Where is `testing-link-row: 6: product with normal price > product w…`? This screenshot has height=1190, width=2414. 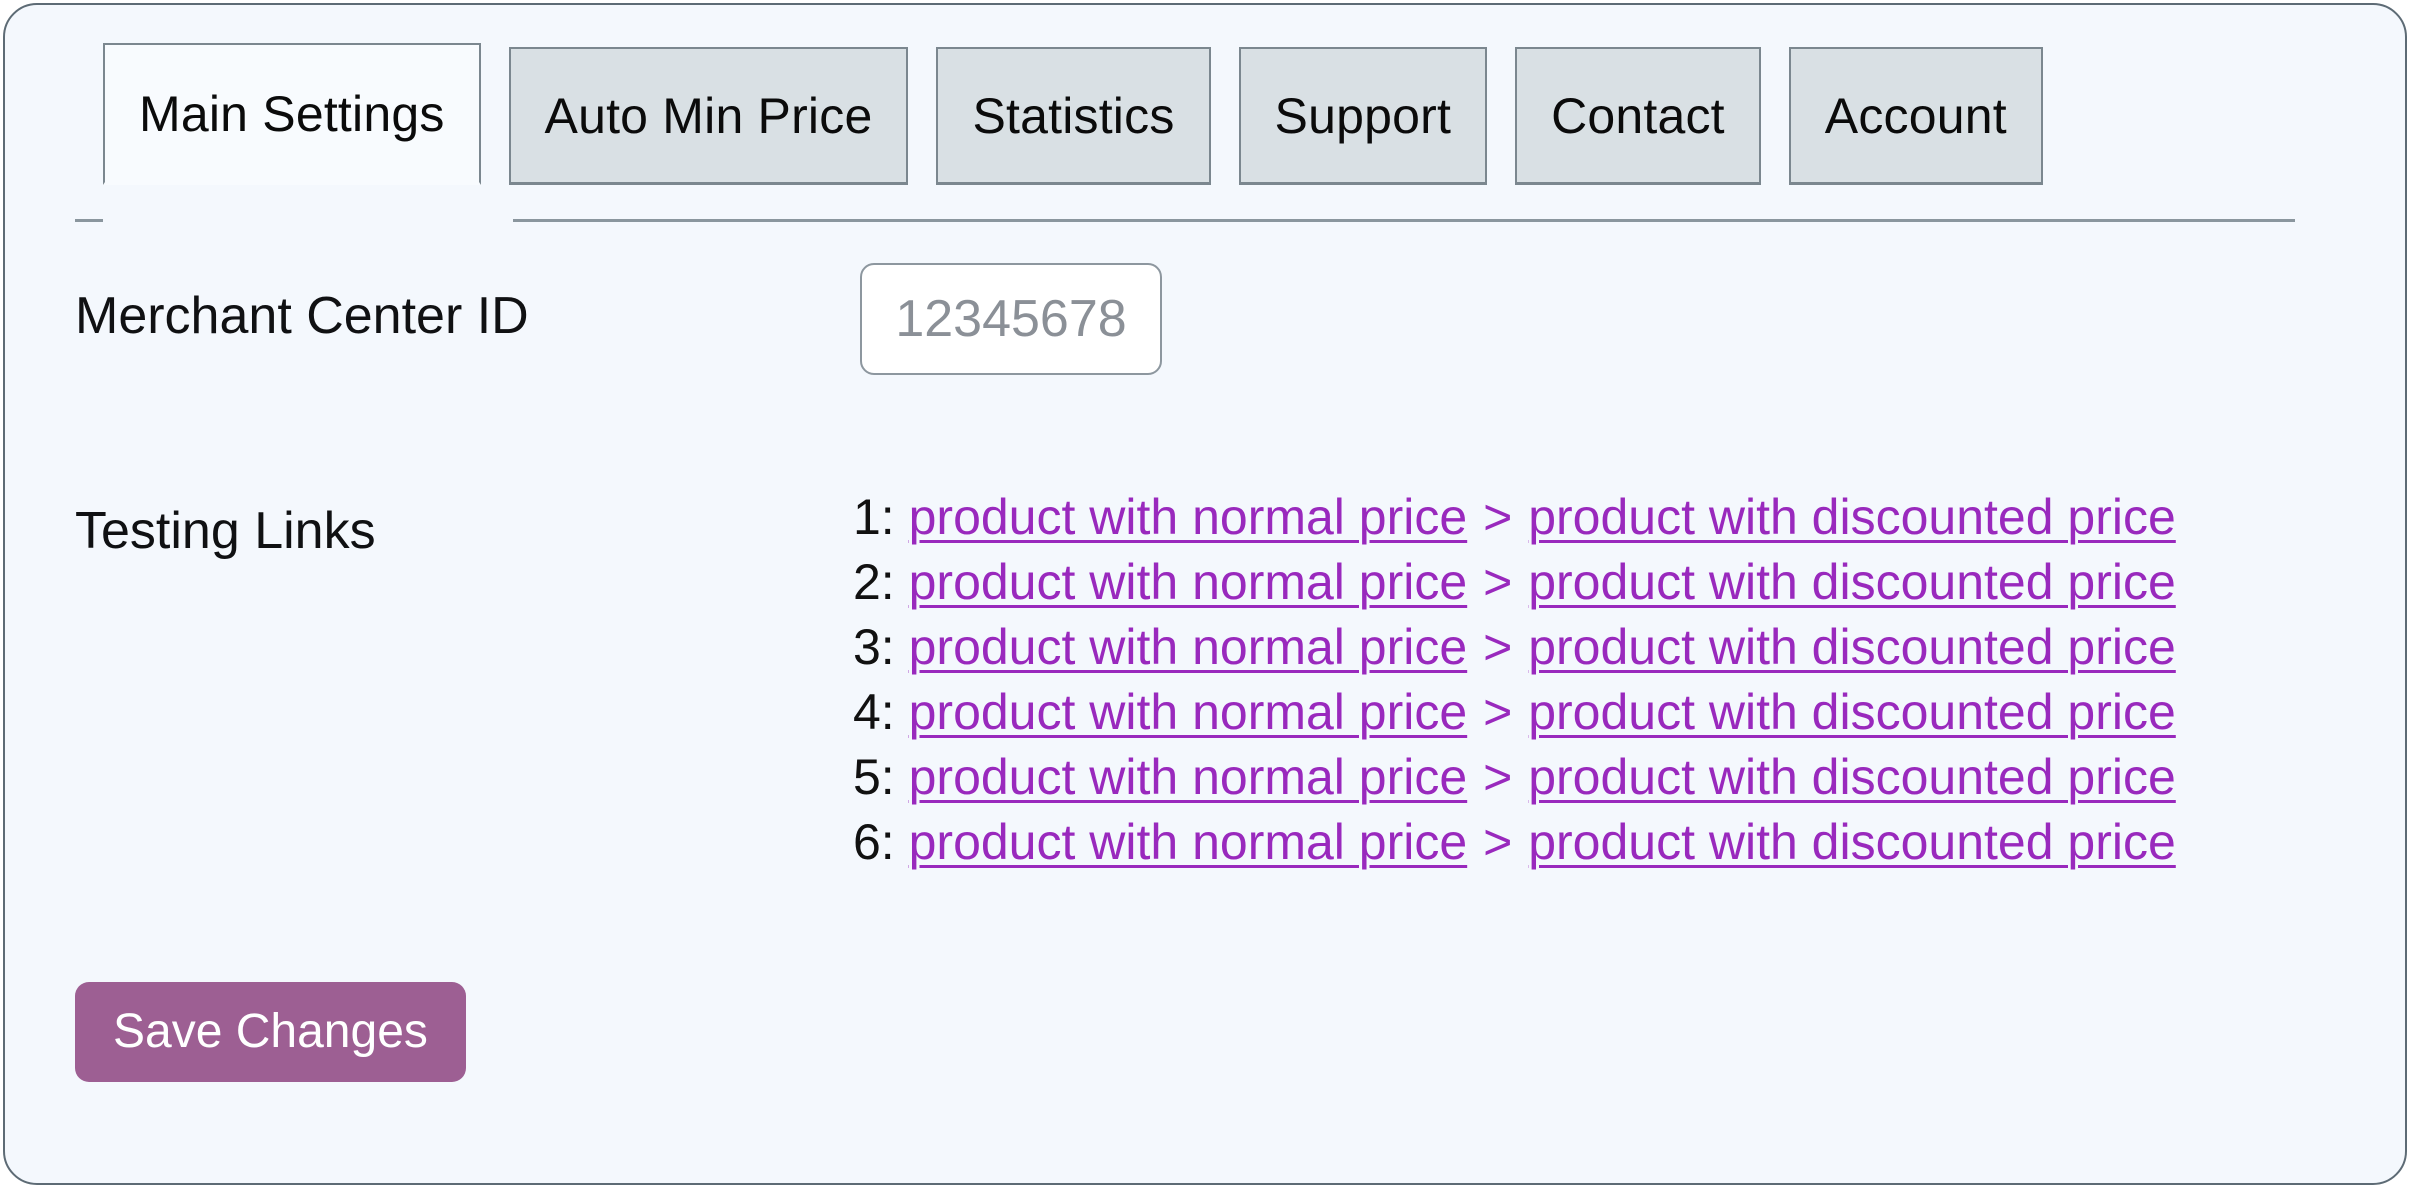 testing-link-row: 6: product with normal price > product w… is located at coordinates (1603, 842).